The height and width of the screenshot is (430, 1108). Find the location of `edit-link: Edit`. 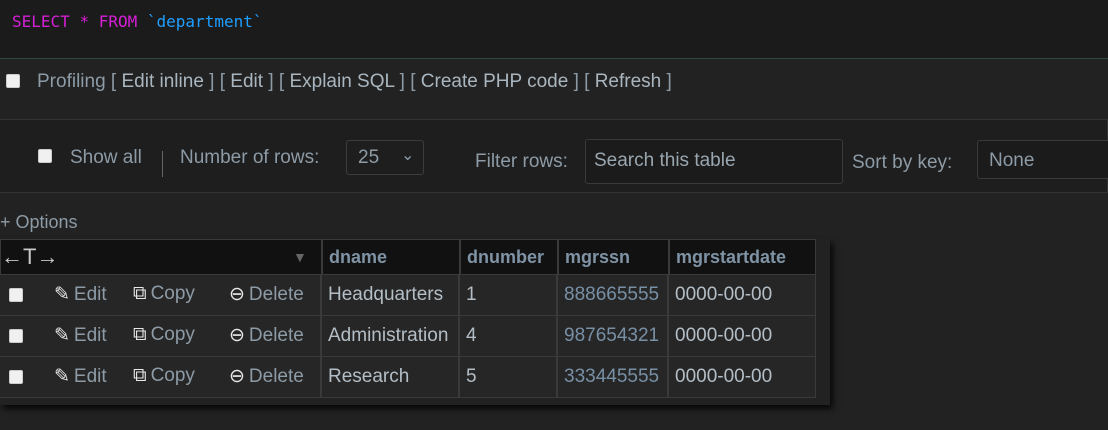

edit-link: Edit is located at coordinates (246, 81).